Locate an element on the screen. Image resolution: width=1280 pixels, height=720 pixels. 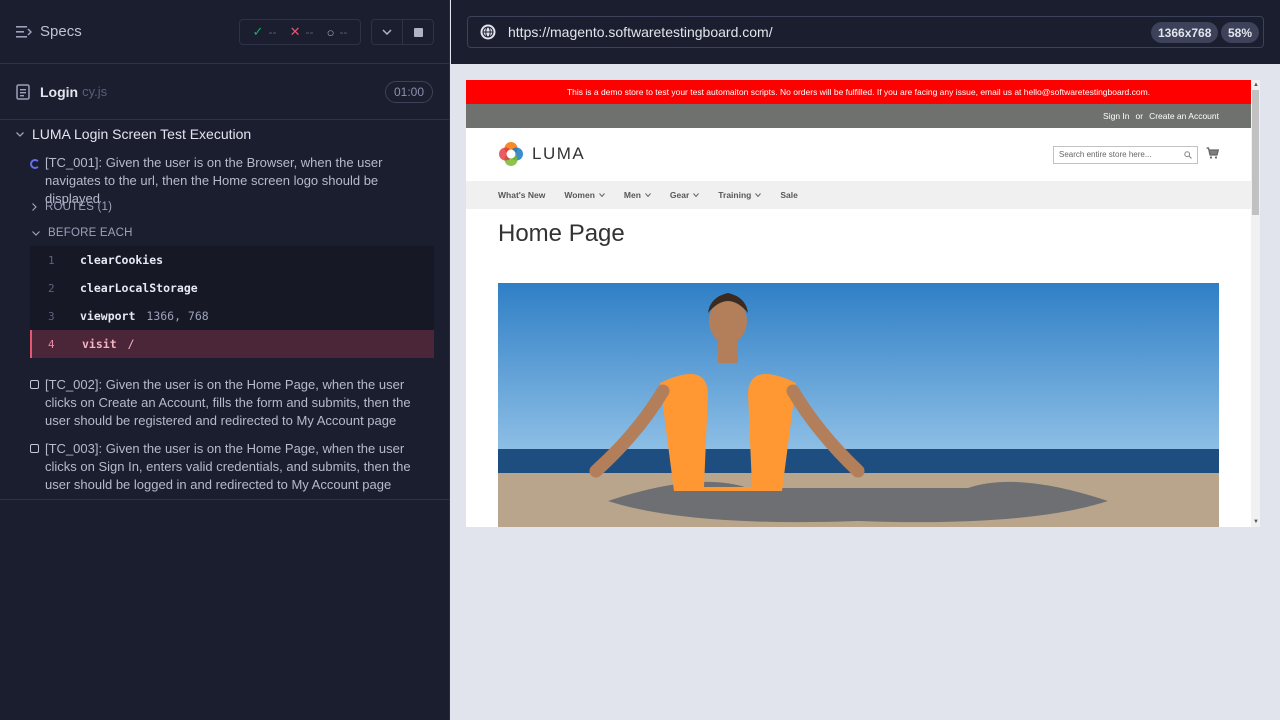
create-account-link: Create an Account is located at coordinates (1184, 116).